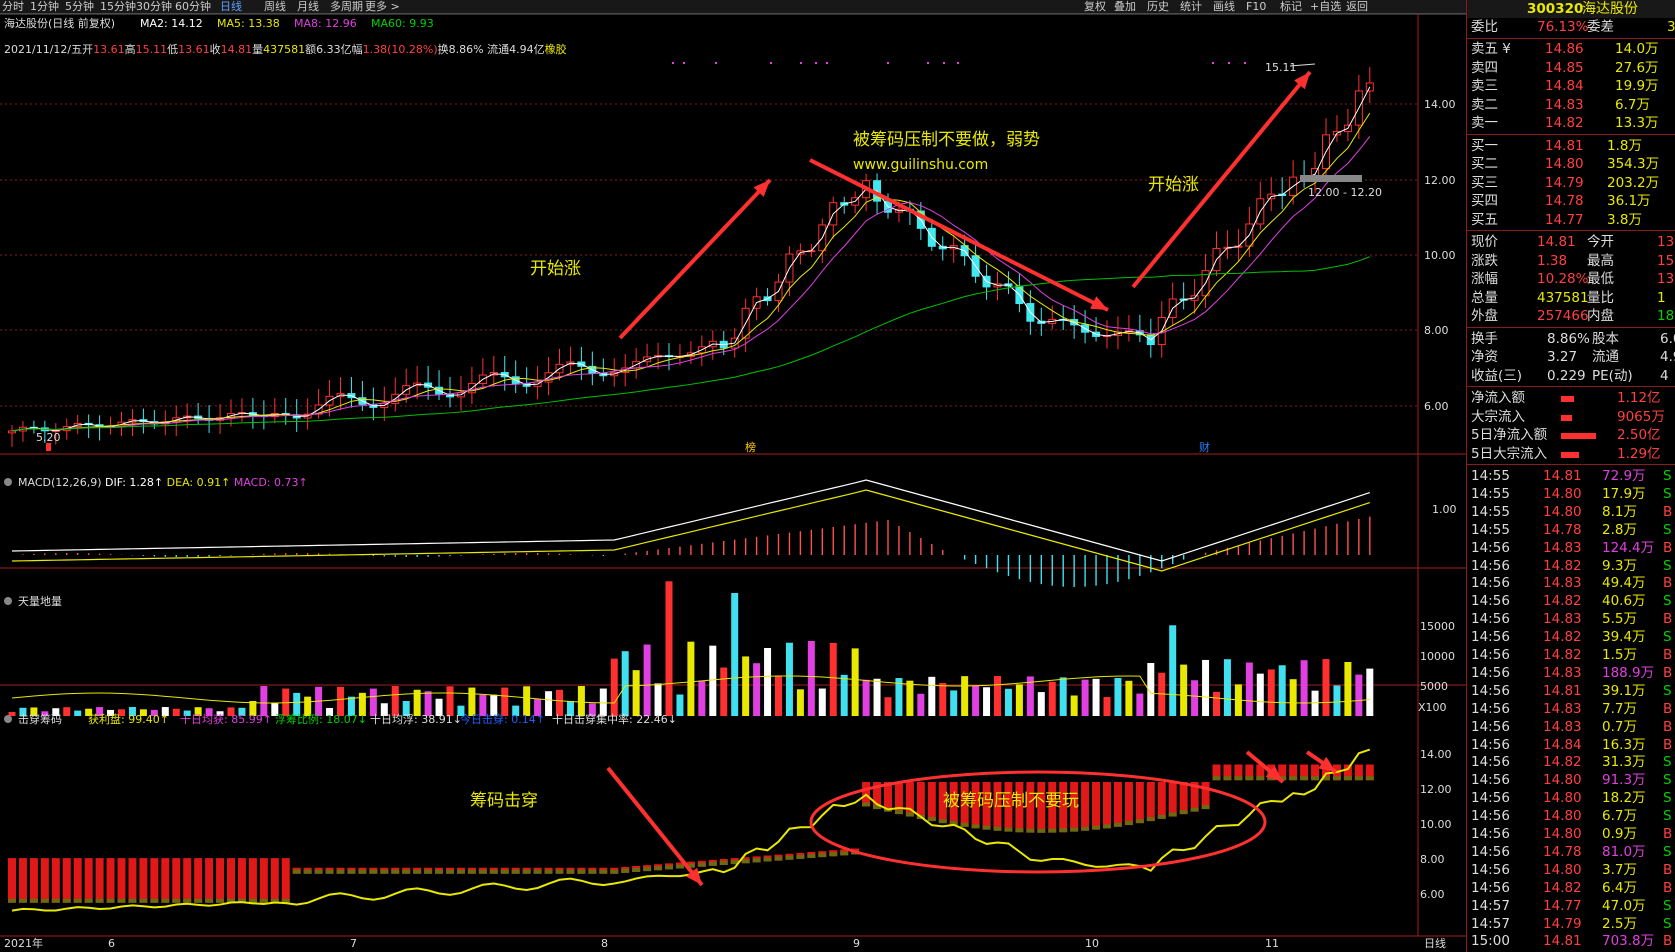  I want to click on ask-row: 卖四 14.85 27.6万, so click(1571, 68).